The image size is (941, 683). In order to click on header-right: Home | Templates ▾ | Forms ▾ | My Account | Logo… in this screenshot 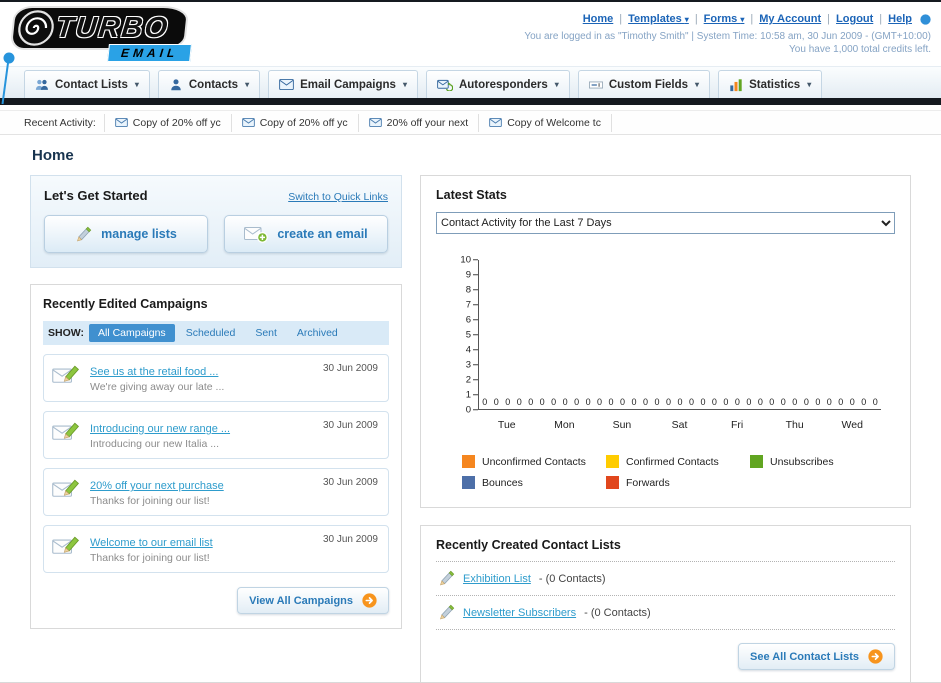, I will do `click(727, 32)`.